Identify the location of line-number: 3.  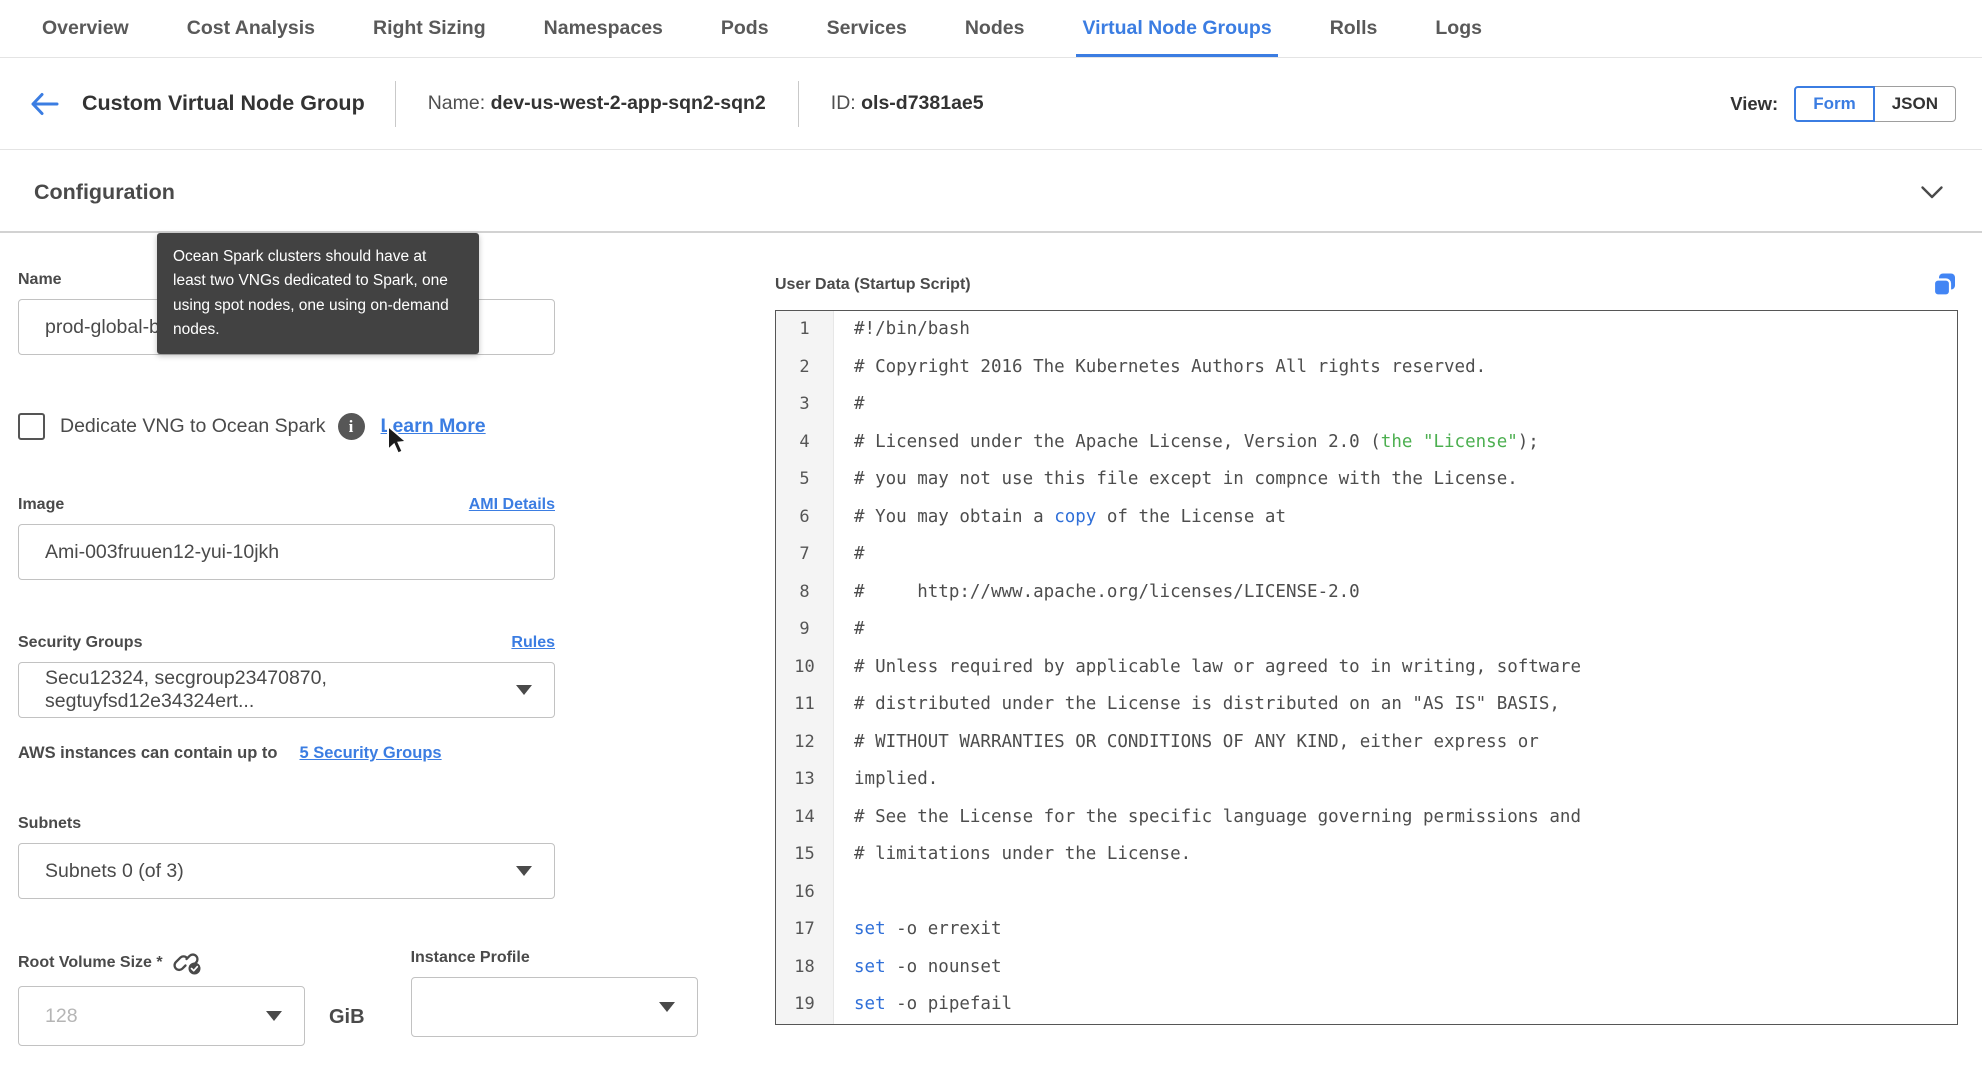
(805, 405).